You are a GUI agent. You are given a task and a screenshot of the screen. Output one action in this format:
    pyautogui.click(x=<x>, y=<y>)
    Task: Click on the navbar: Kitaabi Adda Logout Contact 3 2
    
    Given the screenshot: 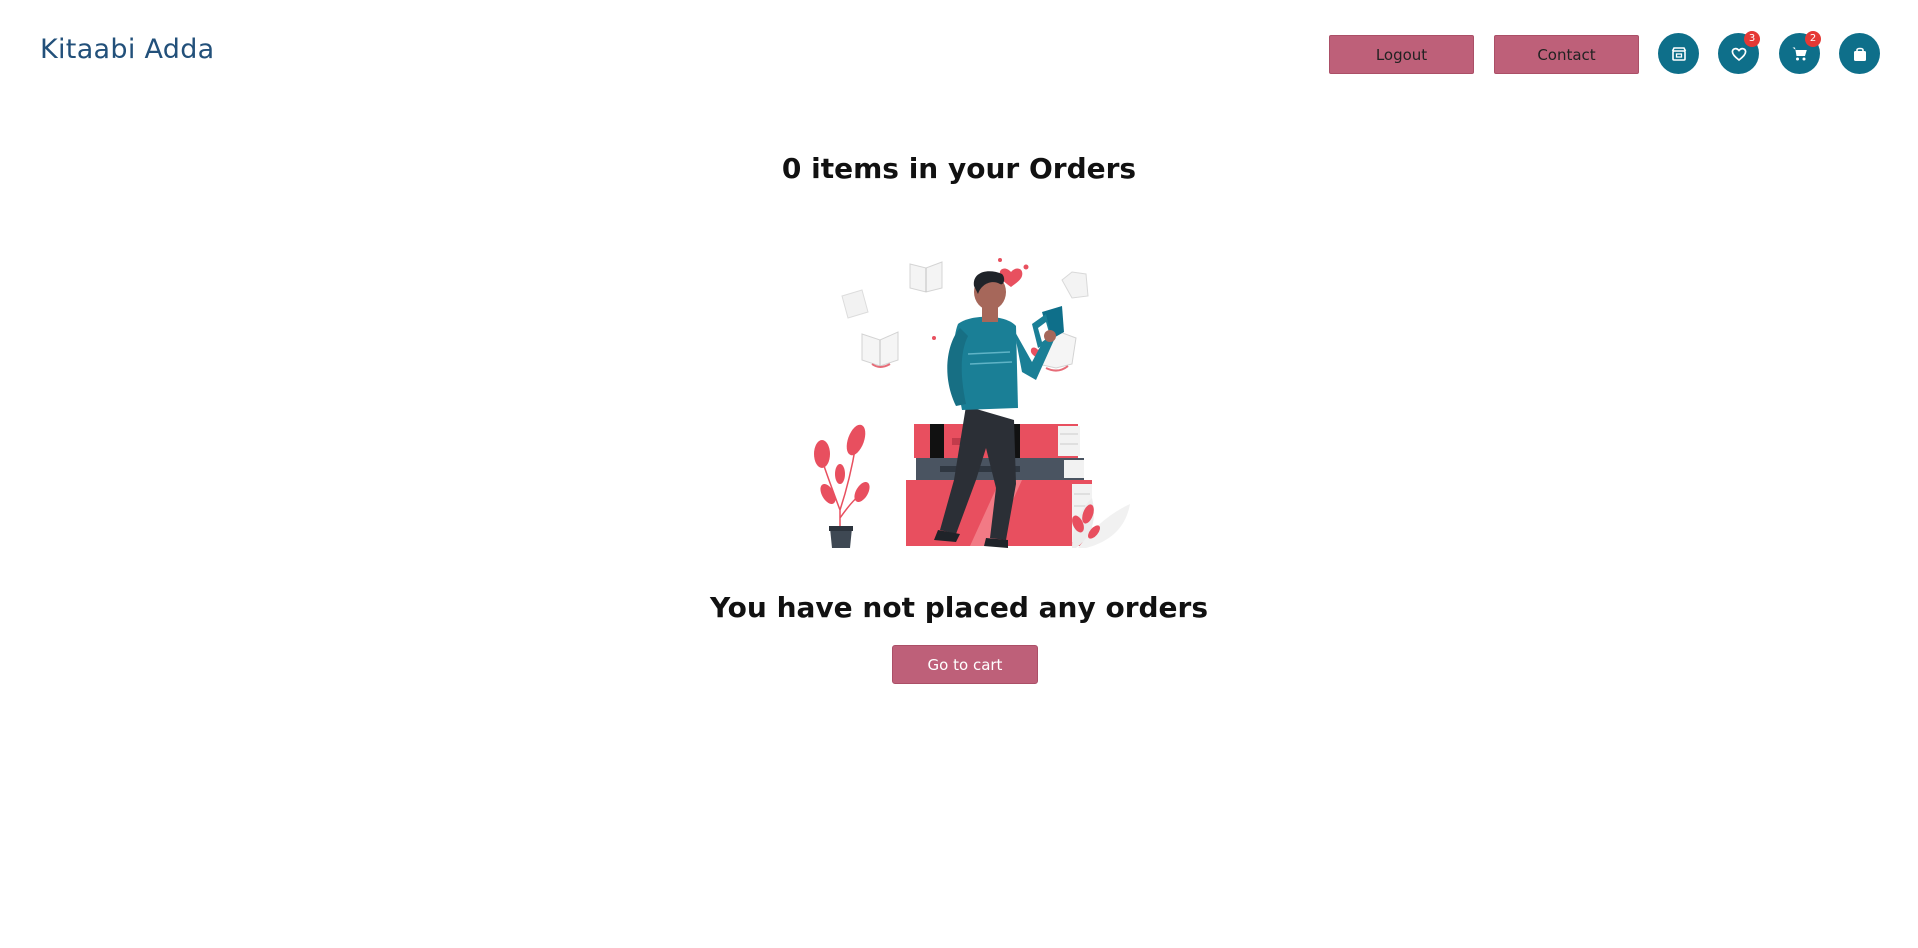 What is the action you would take?
    pyautogui.click(x=959, y=53)
    